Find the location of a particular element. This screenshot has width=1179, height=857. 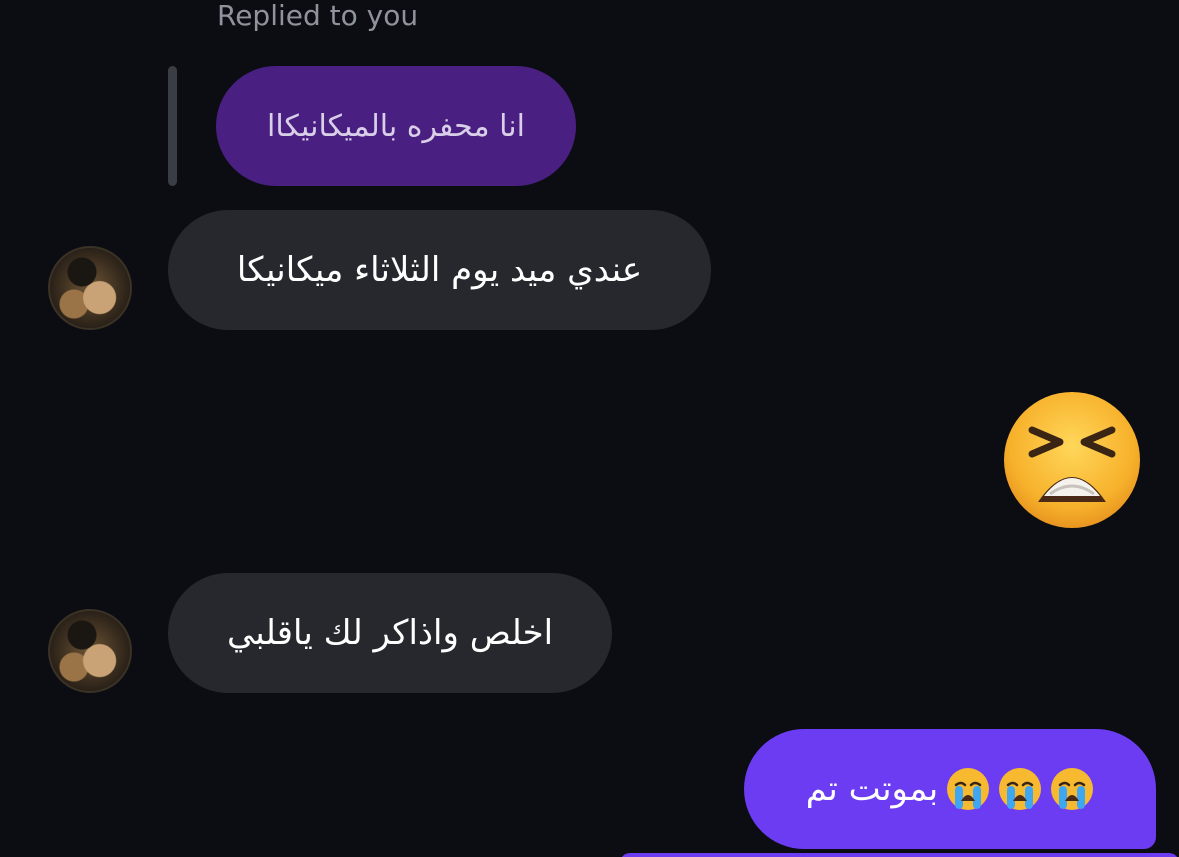

message-text: اخلص واذاكر لك ياقلبي is located at coordinates (390, 633).